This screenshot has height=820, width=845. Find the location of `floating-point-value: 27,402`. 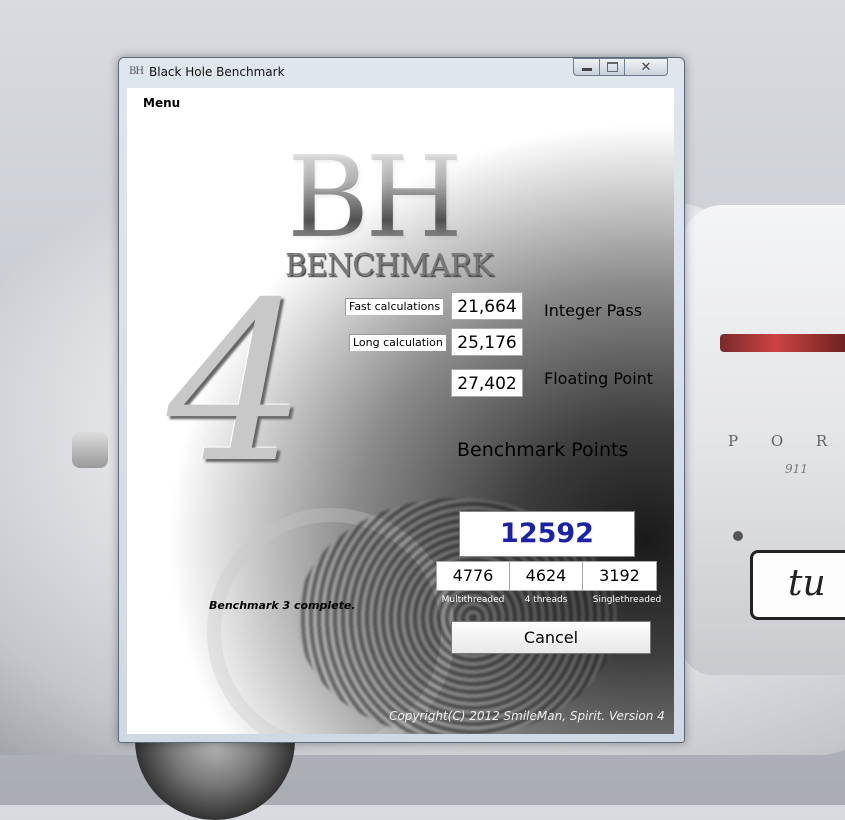

floating-point-value: 27,402 is located at coordinates (487, 383).